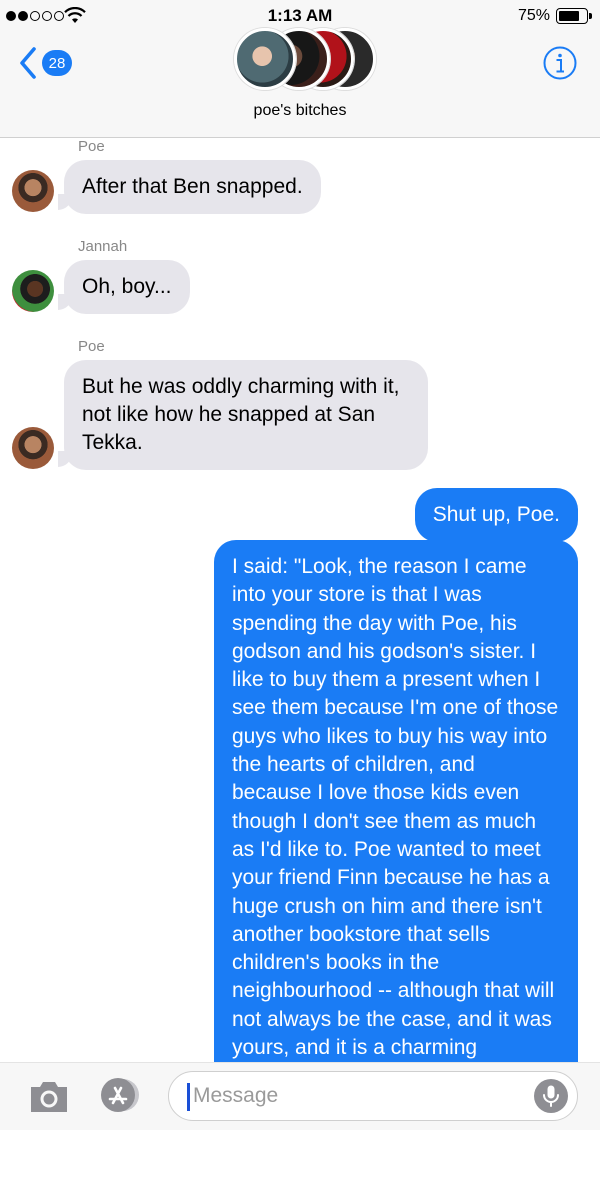 Image resolution: width=600 pixels, height=1200 pixels. I want to click on camera-icon, so click(49, 1096).